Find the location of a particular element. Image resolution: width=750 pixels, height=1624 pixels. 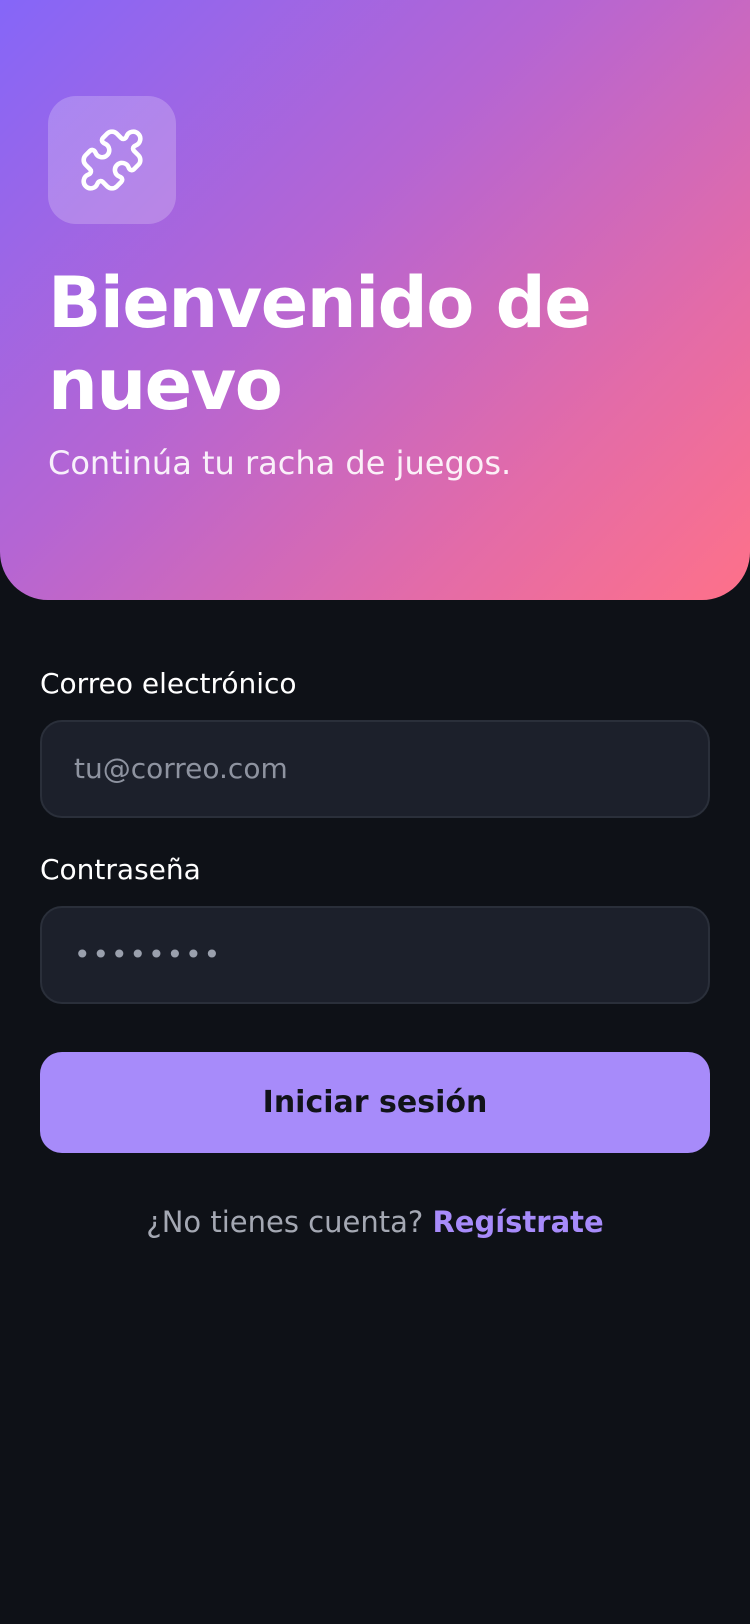

title-line-1: Bienvenido de is located at coordinates (320, 303).